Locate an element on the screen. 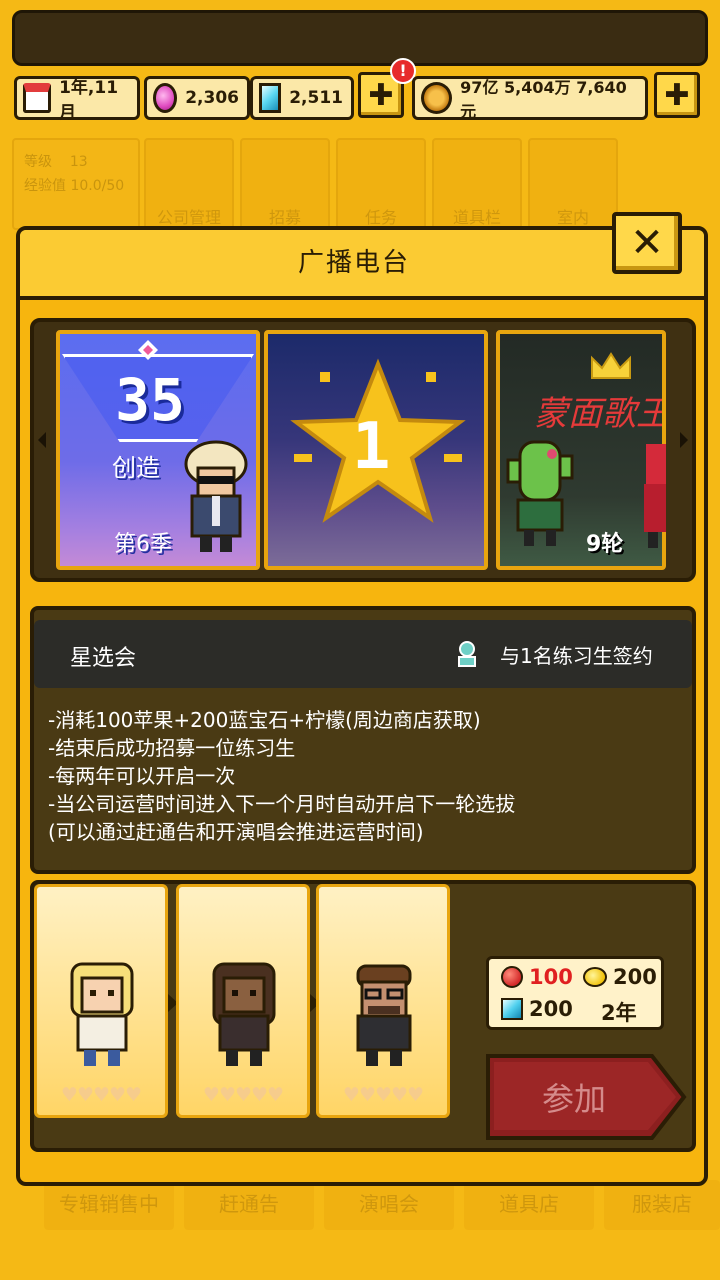 The height and width of the screenshot is (1280, 720). modal-title: 广播电台 is located at coordinates (353, 263).